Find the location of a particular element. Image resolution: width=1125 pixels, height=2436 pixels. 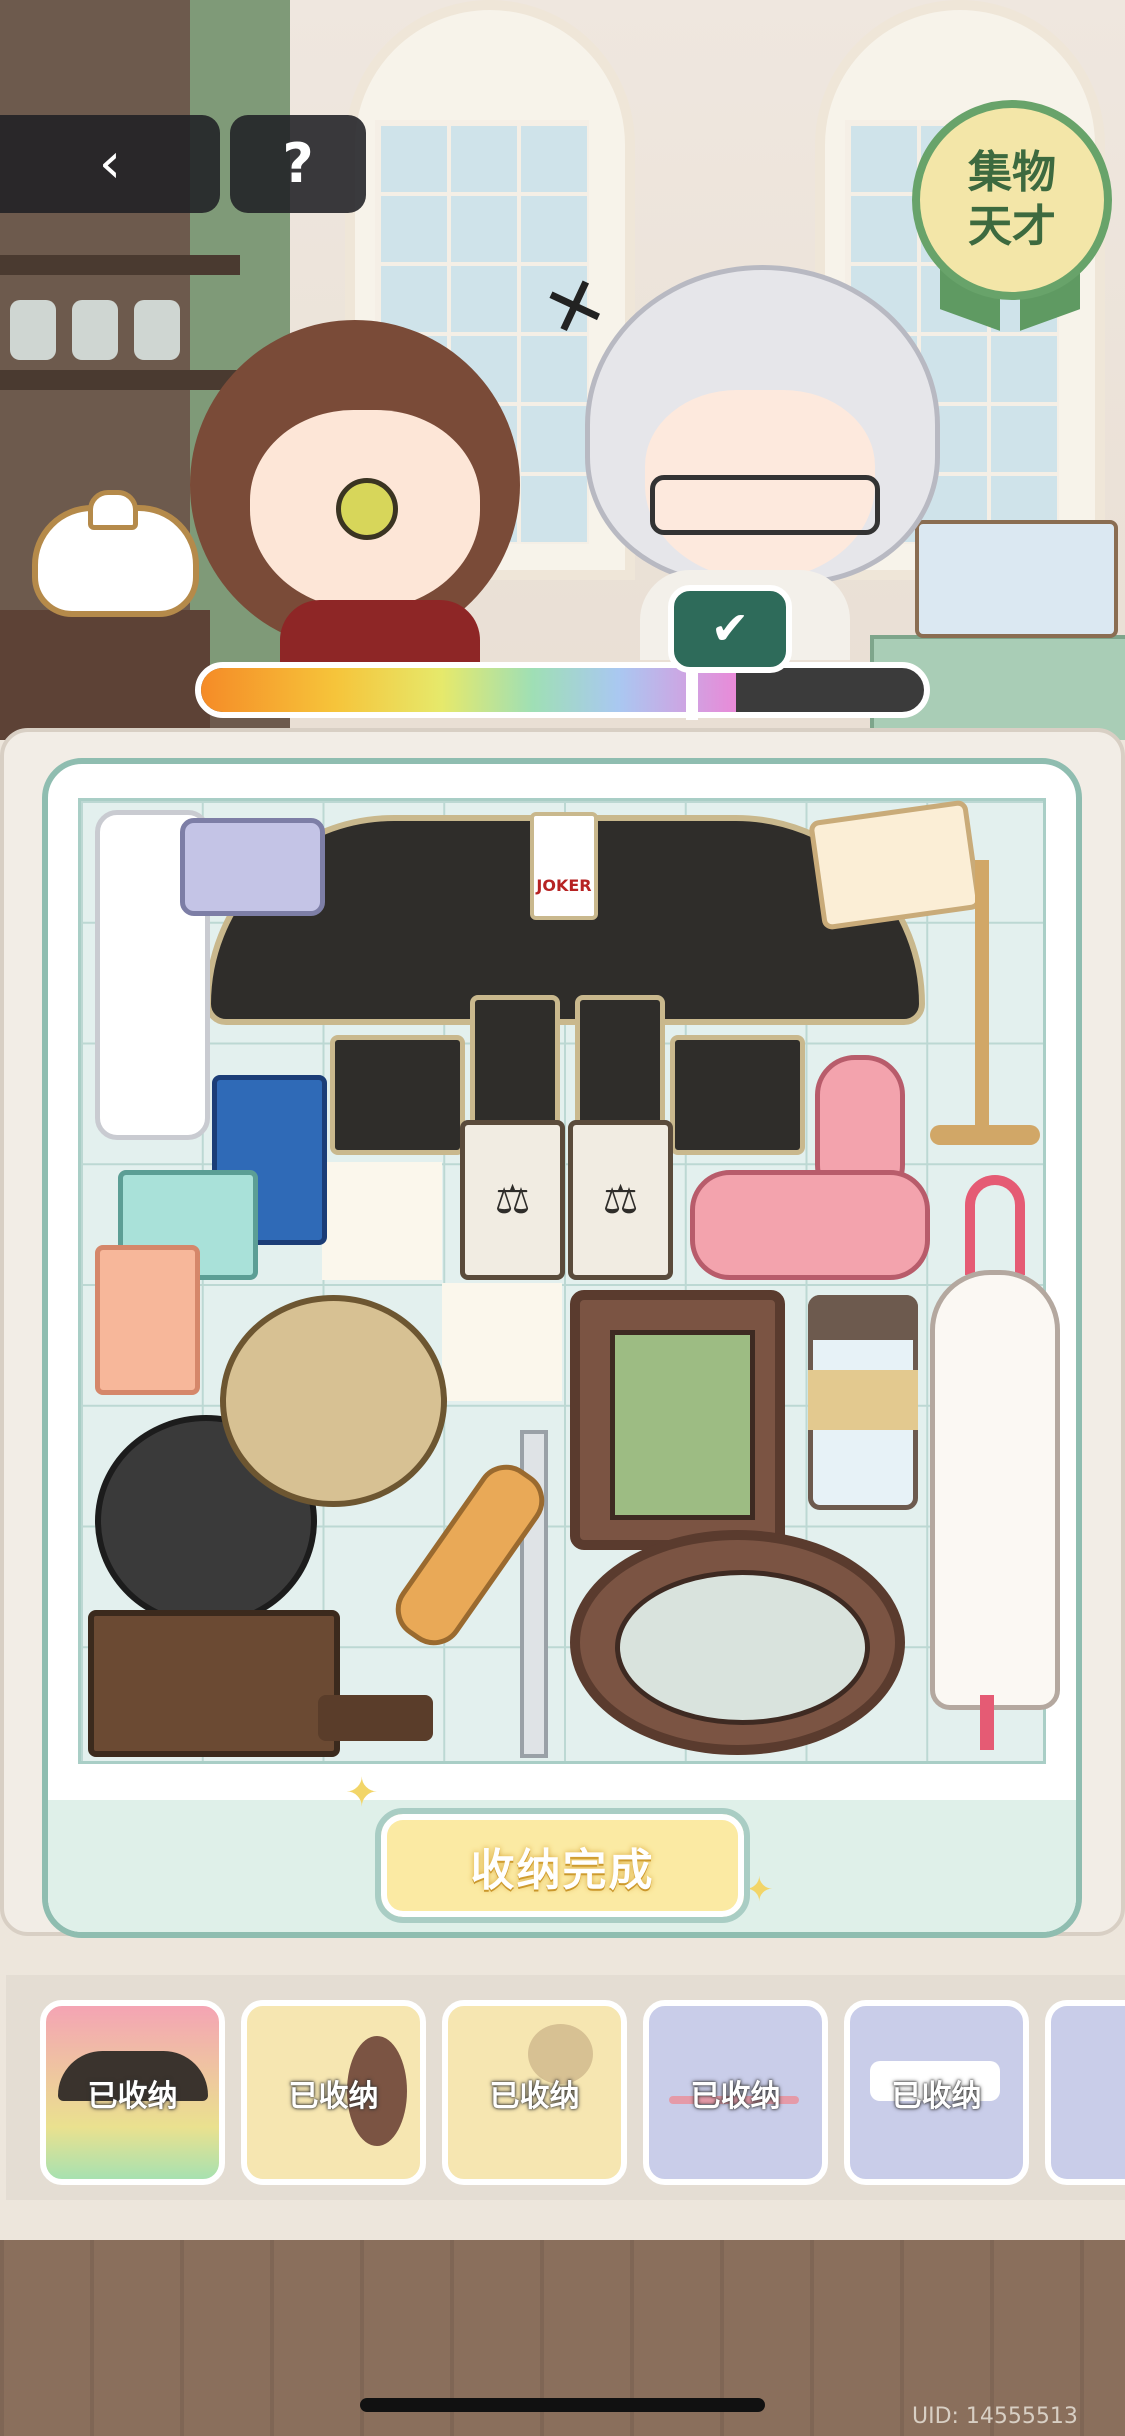

back-button: ‹ is located at coordinates (110, 164).